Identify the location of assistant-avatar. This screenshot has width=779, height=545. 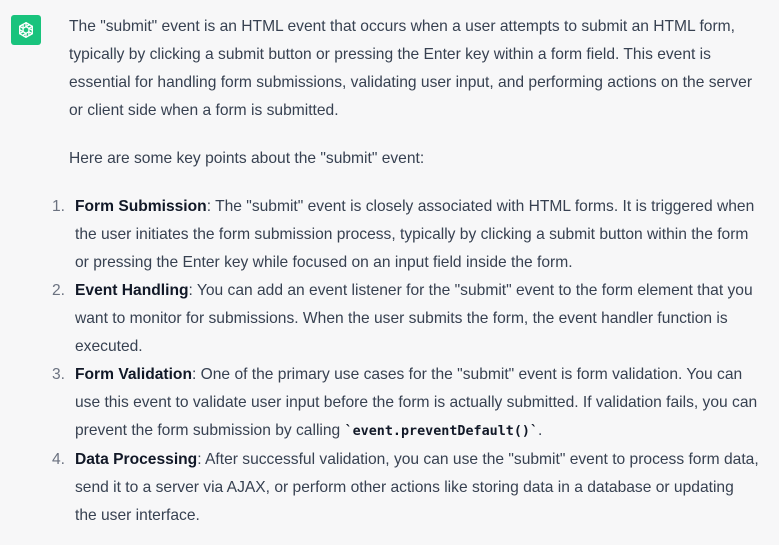
(26, 30).